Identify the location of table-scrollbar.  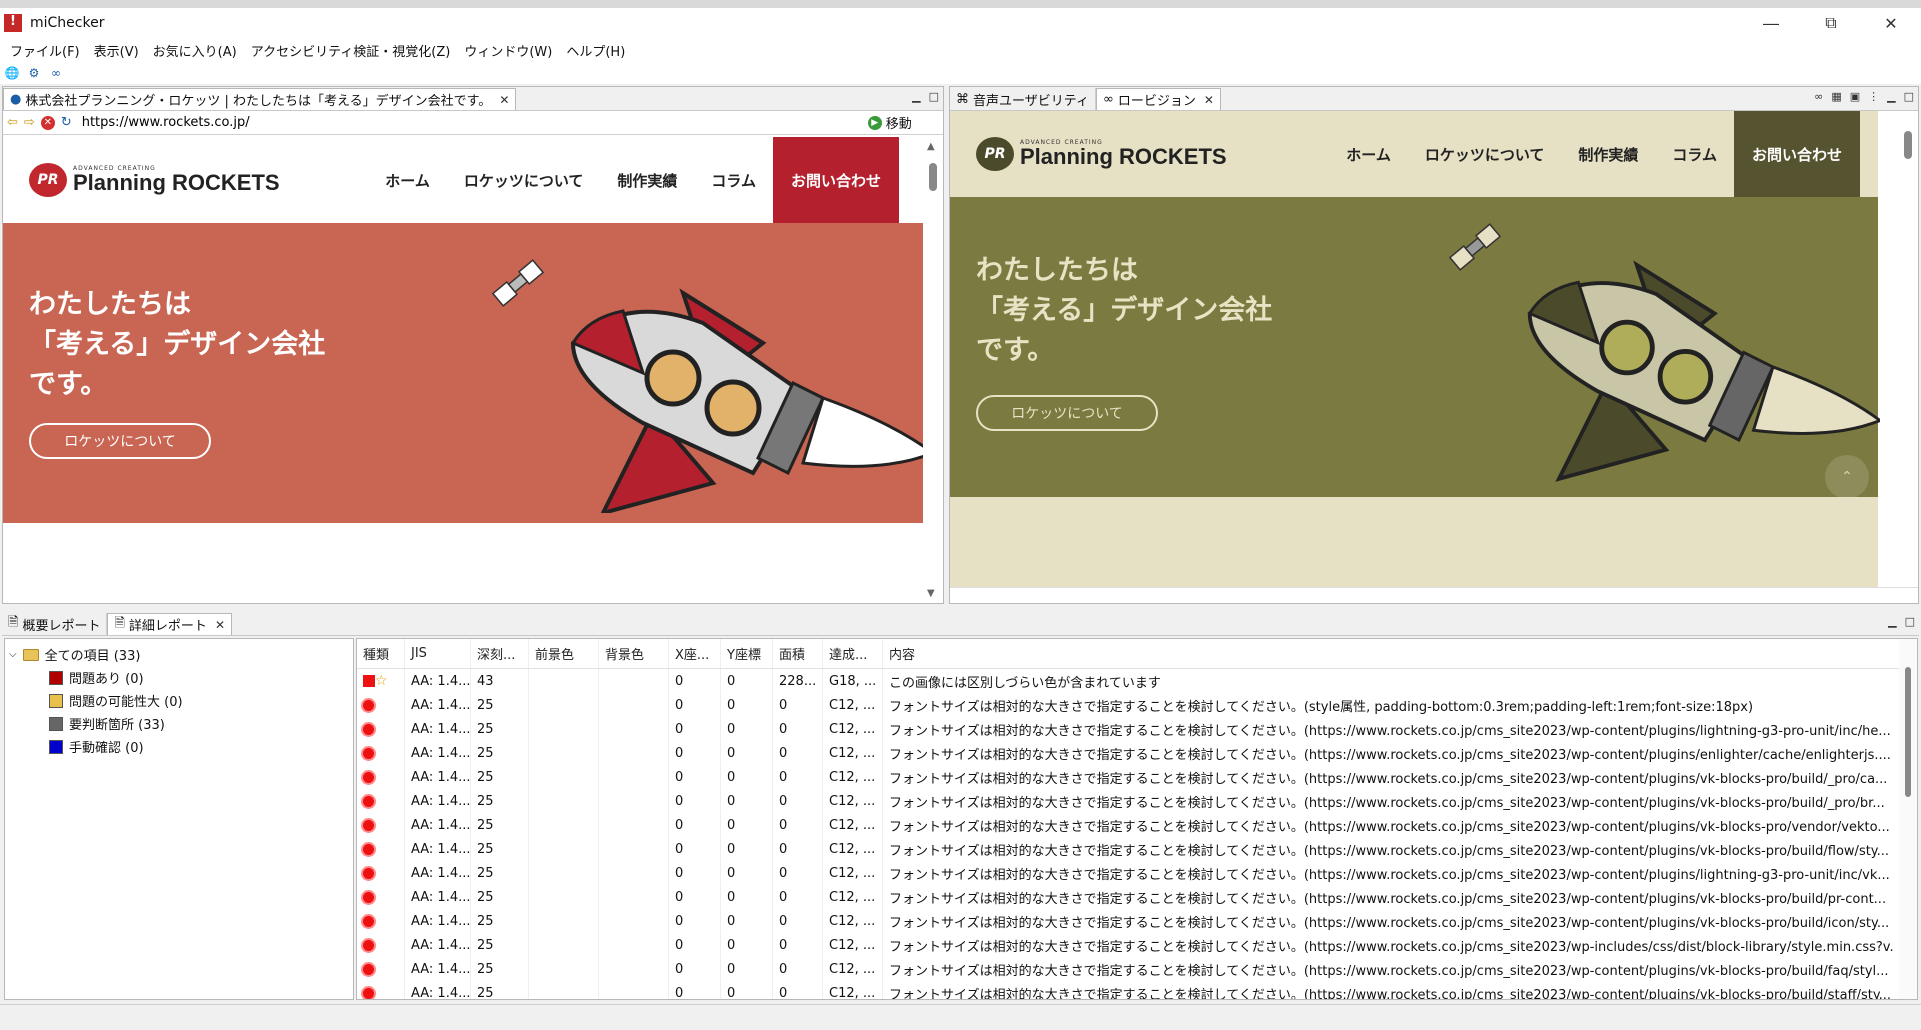
(1908, 819).